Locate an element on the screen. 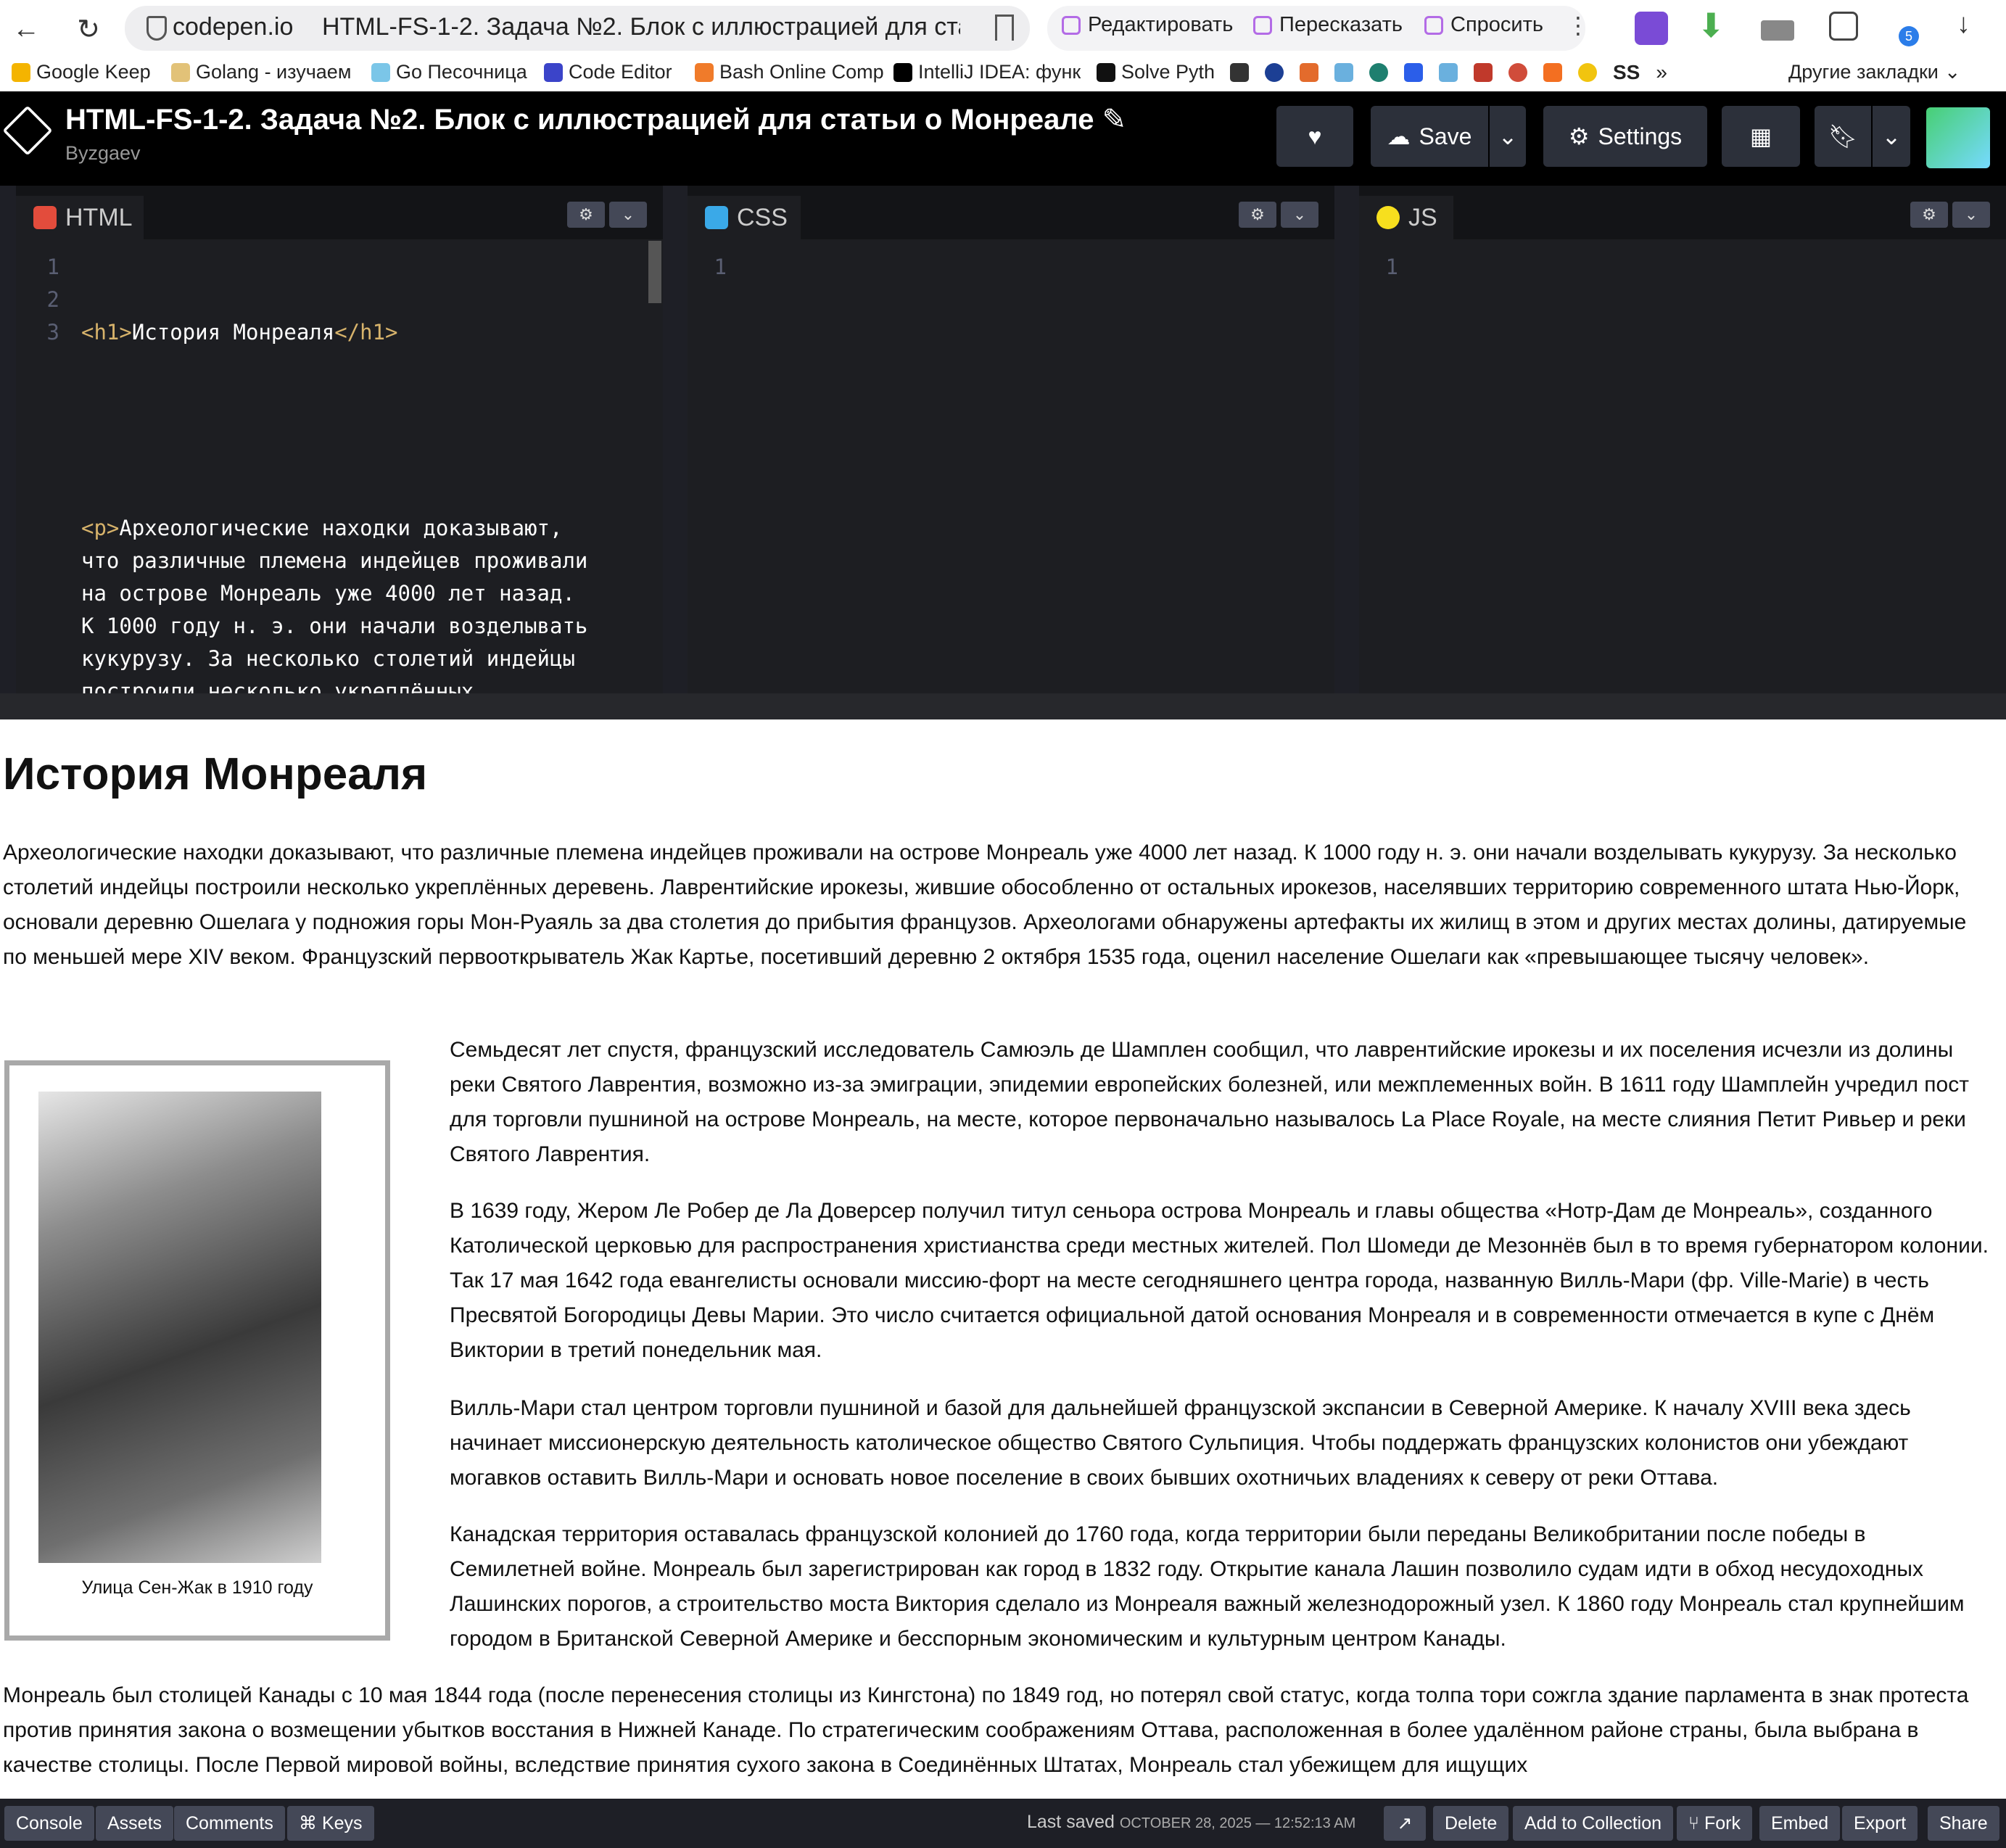  css-code is located at coordinates (1032, 468).